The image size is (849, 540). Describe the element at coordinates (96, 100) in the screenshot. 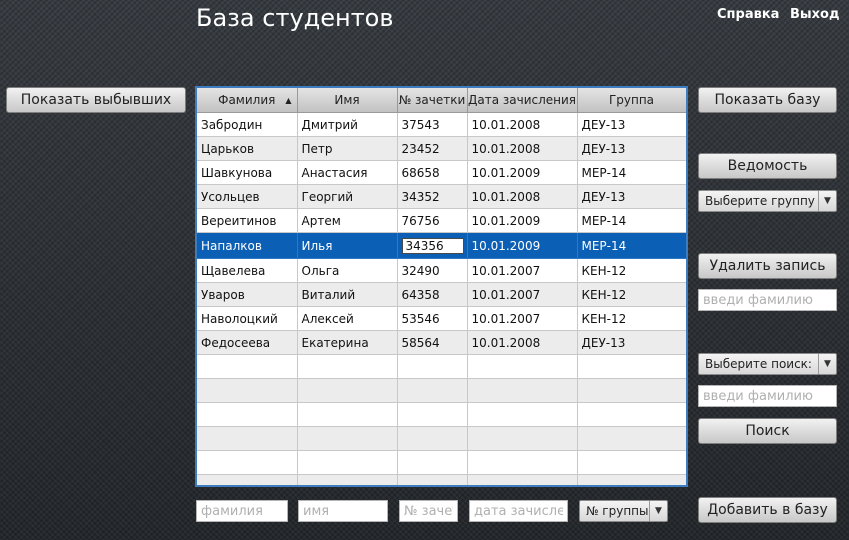

I see `show-dropped-button: Показать выбывших` at that location.